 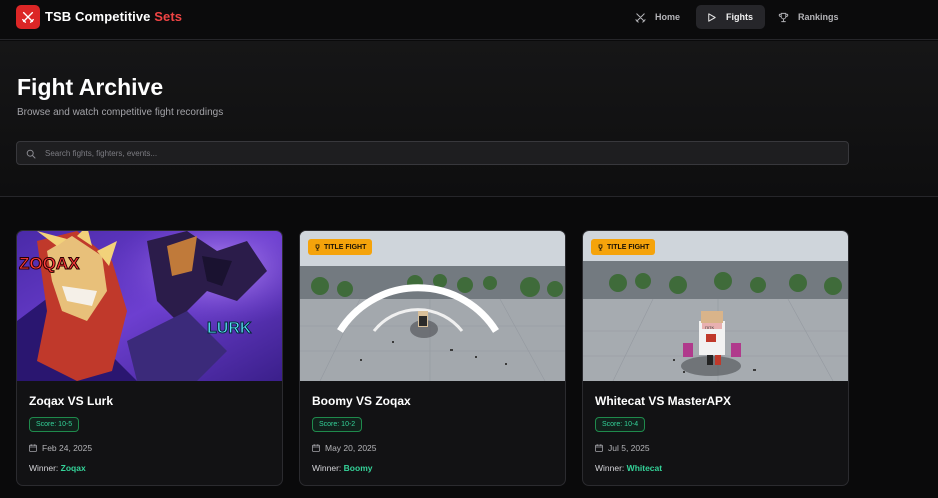 What do you see at coordinates (344, 448) in the screenshot?
I see `fight-date: May 20, 2025` at bounding box center [344, 448].